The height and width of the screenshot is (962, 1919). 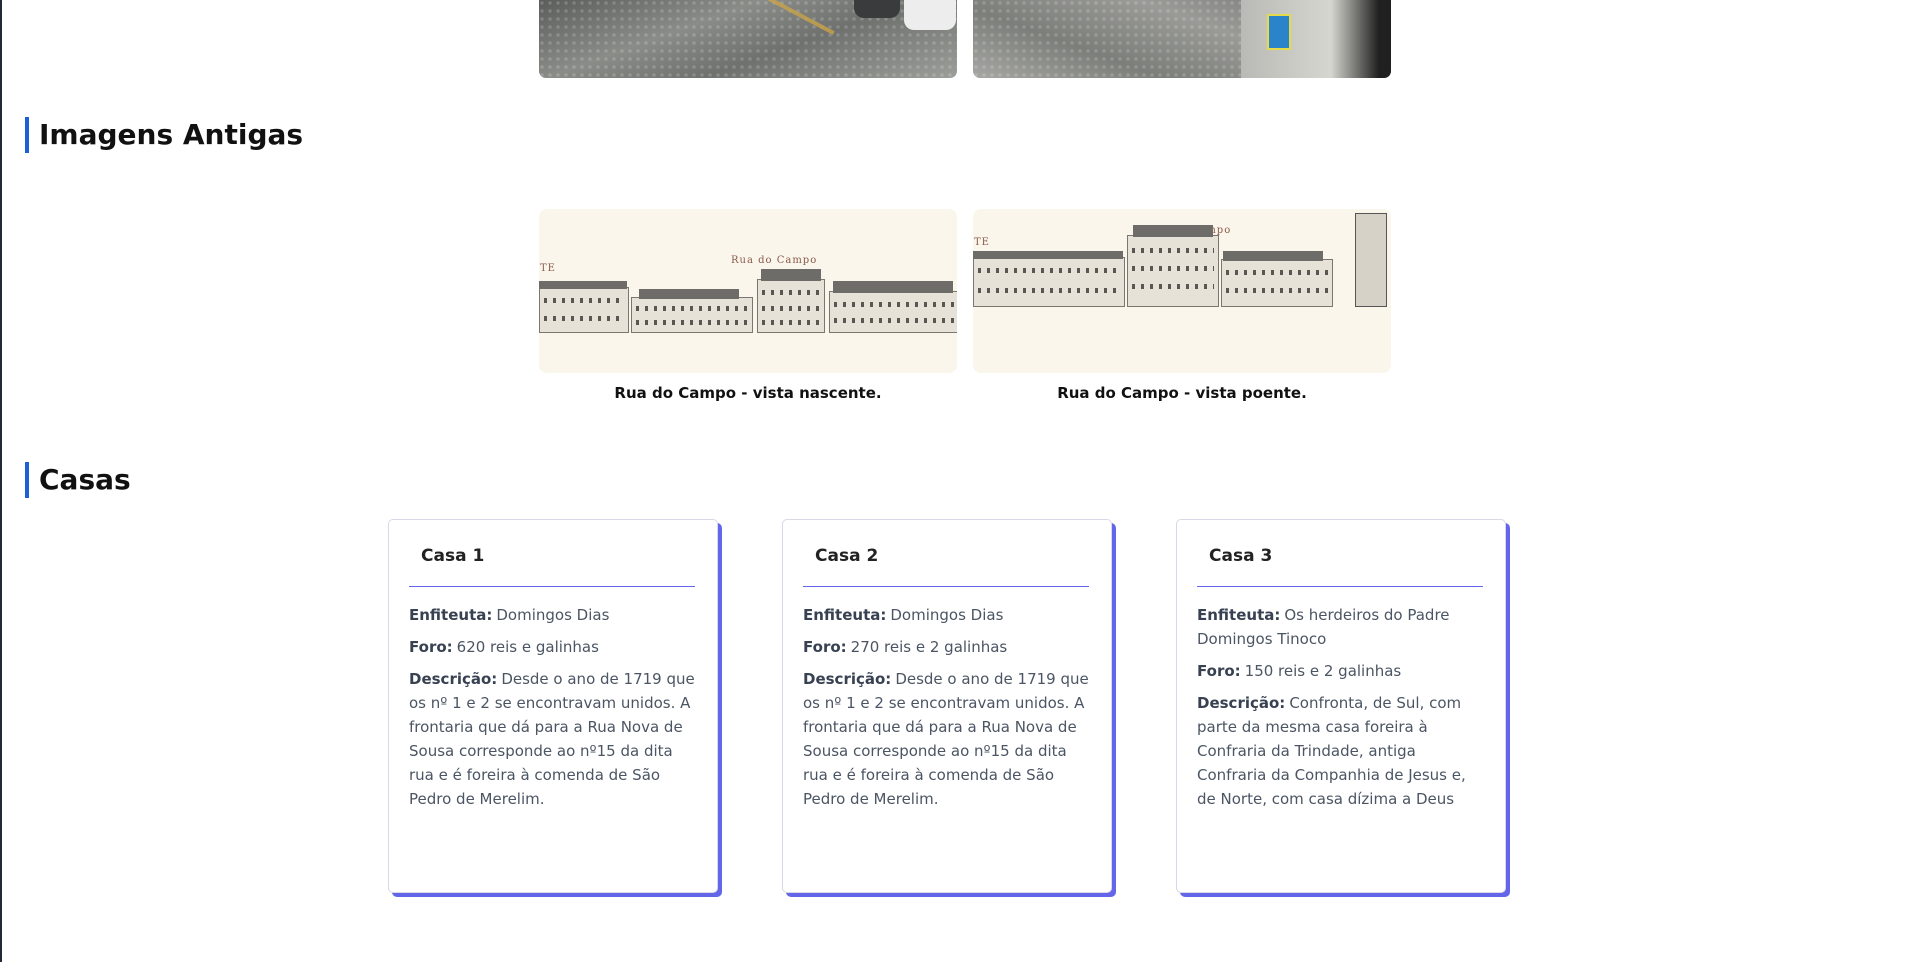 I want to click on old-drawing-west-view: TE Rua do Campo, so click(x=1182, y=291).